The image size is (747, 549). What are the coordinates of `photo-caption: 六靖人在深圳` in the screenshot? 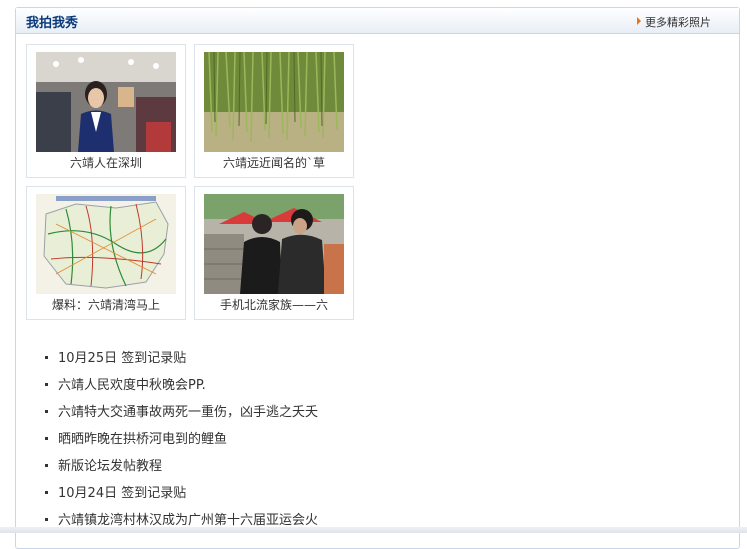 It's located at (106, 162).